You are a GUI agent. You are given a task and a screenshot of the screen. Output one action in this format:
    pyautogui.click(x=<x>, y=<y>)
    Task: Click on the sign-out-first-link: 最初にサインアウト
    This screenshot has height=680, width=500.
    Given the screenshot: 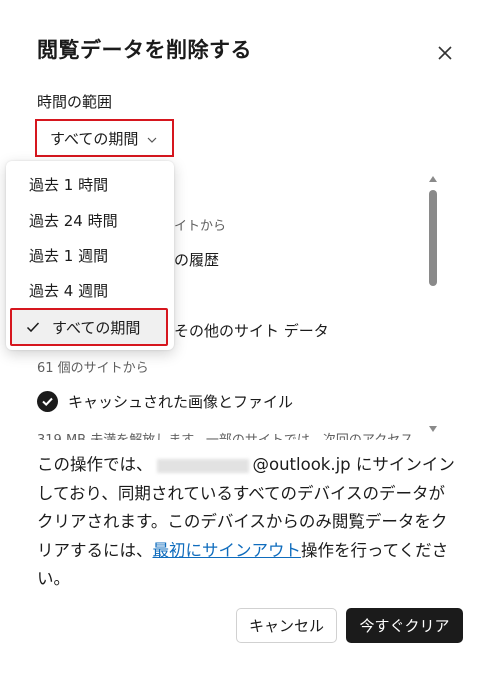 What is the action you would take?
    pyautogui.click(x=227, y=550)
    